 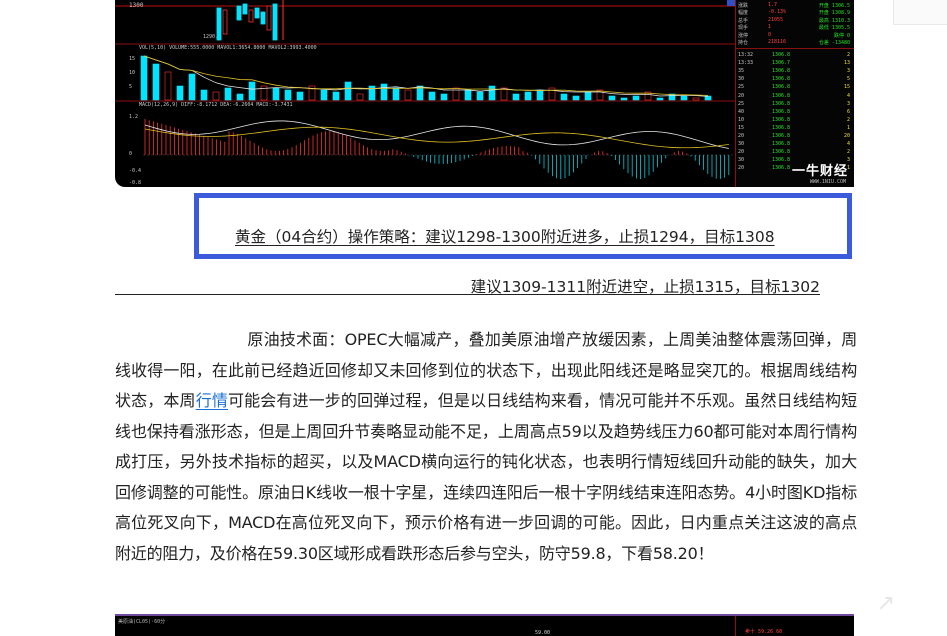 I want to click on quote-field: 开盘 1306.5, so click(x=834, y=6).